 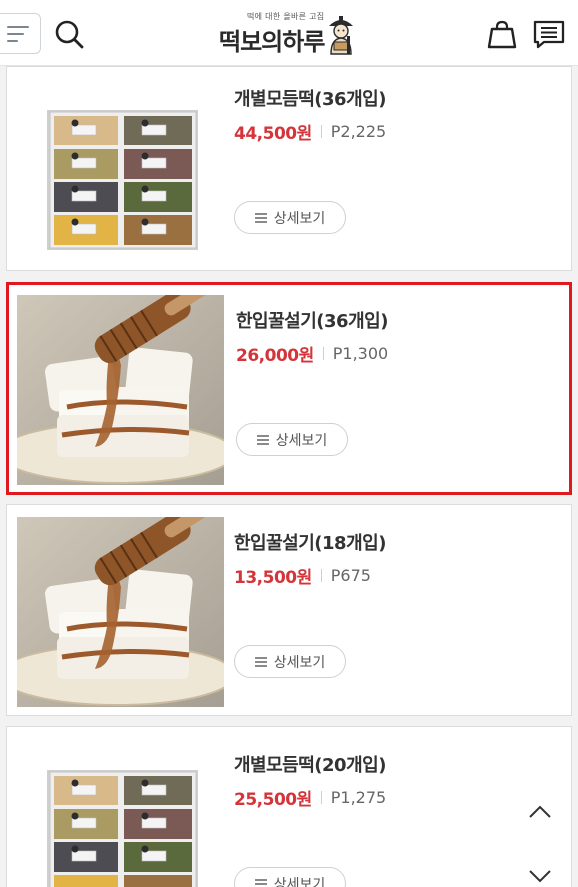 I want to click on shopping-bag-icon, so click(x=502, y=34).